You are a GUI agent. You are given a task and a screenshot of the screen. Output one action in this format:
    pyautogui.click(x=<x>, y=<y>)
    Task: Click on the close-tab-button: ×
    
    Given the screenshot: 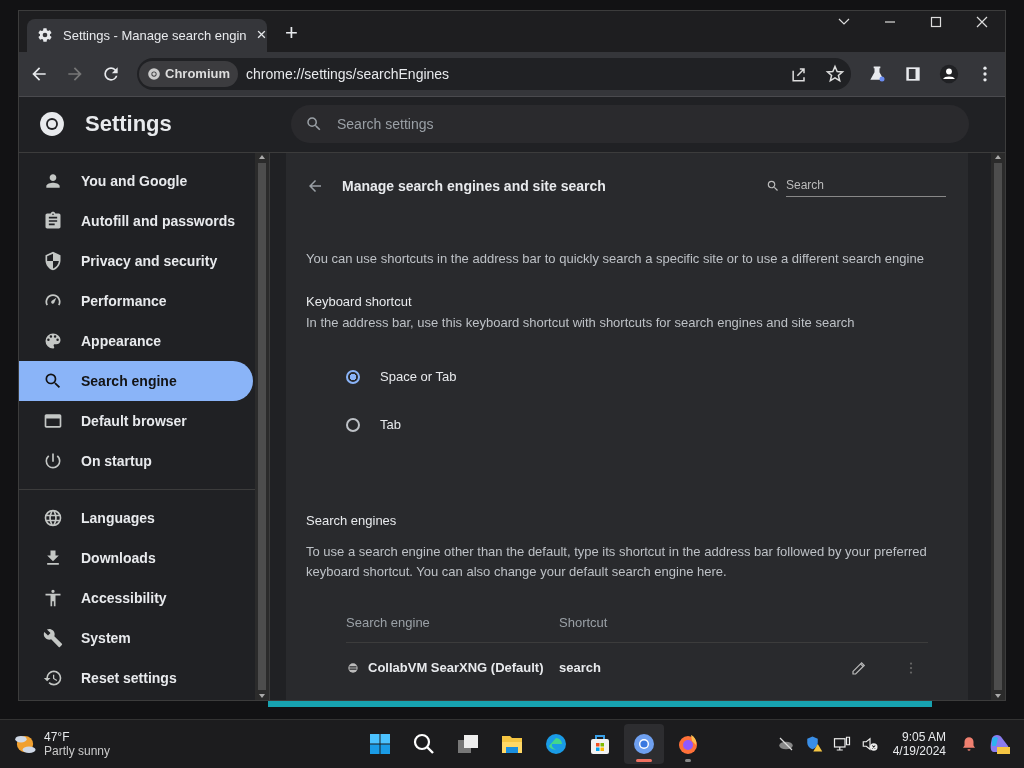 What is the action you would take?
    pyautogui.click(x=261, y=35)
    